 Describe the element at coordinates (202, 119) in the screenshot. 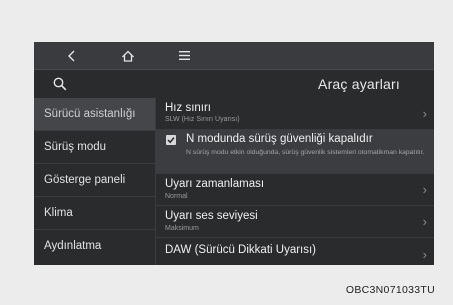

I see `speed-limit-value: SLW (Hız Sınırı Uyarısı)` at that location.